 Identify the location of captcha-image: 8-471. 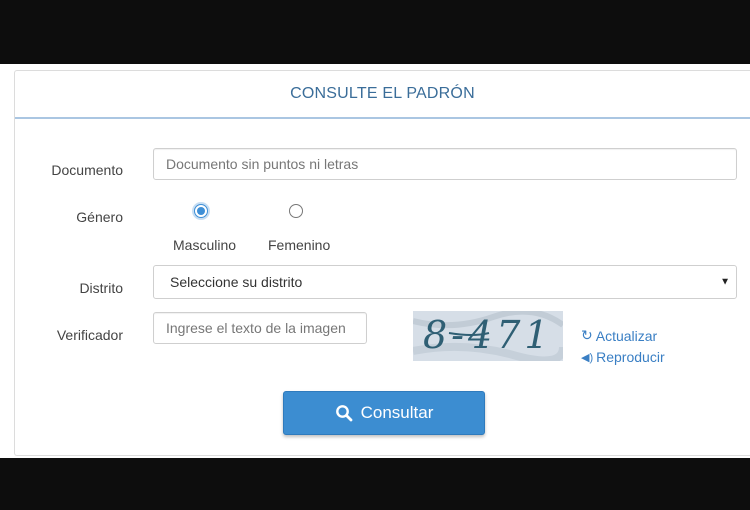
(488, 336).